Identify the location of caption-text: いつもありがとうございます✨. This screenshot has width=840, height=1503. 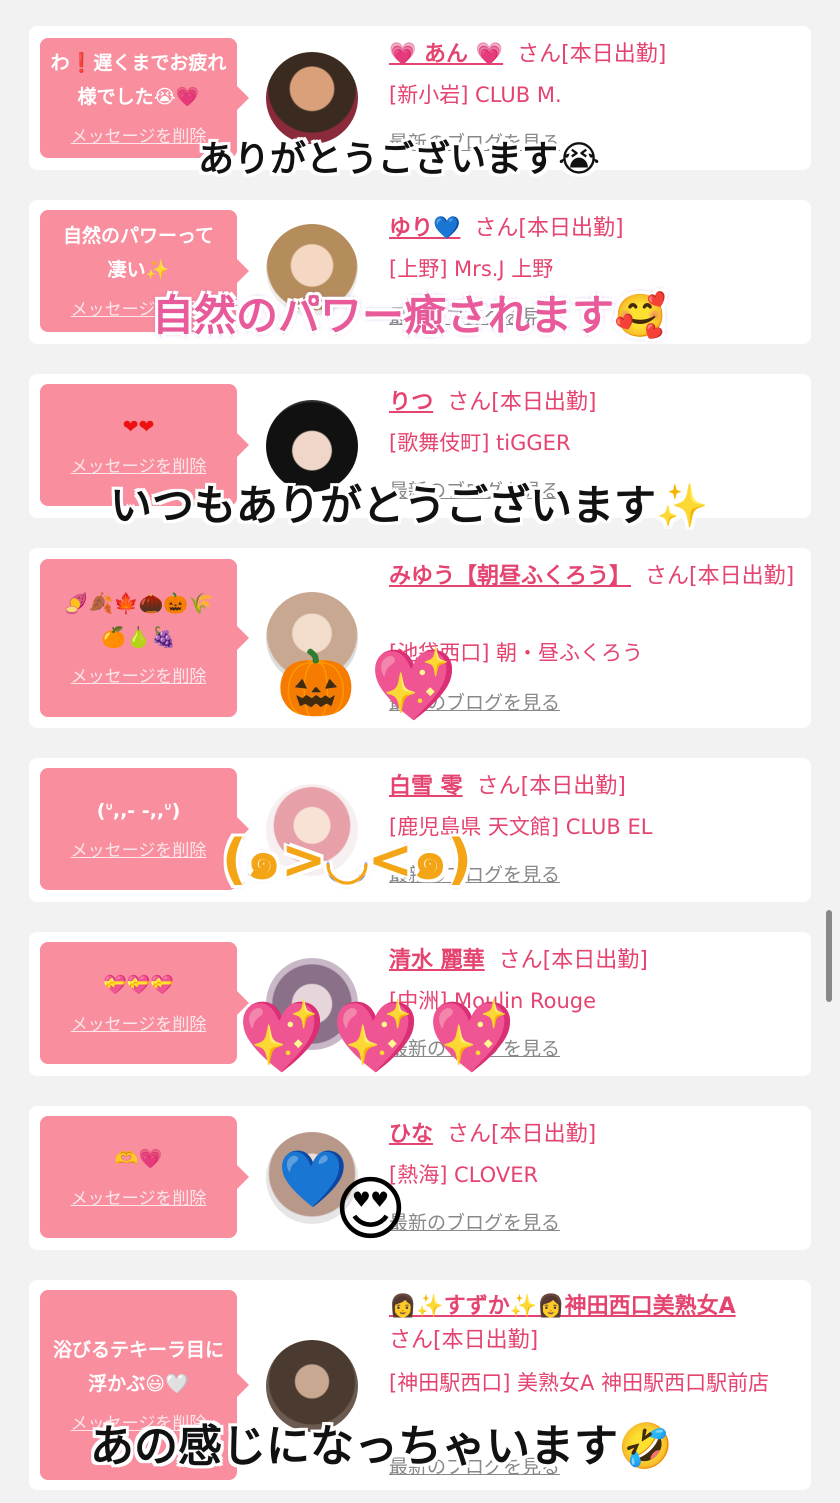
(409, 505).